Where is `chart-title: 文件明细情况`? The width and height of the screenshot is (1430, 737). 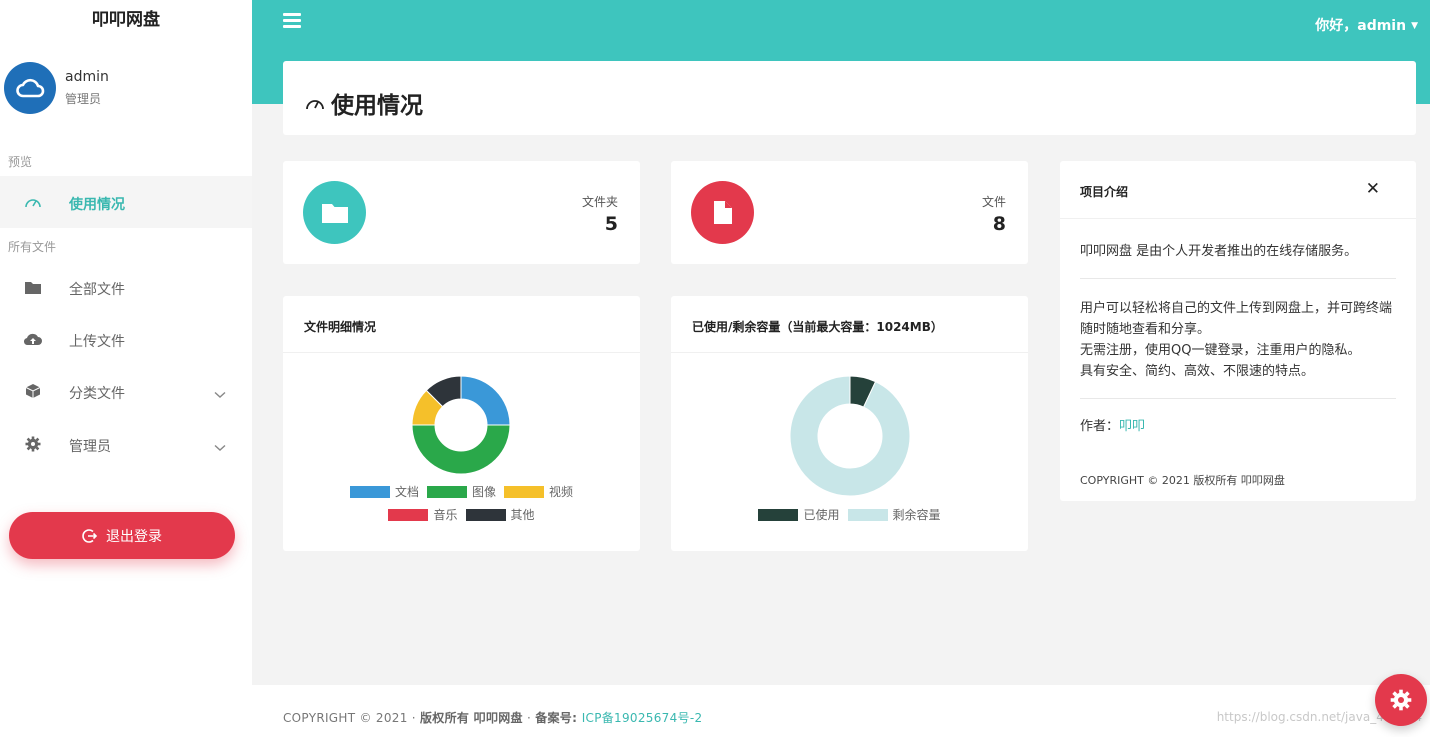
chart-title: 文件明细情况 is located at coordinates (340, 327).